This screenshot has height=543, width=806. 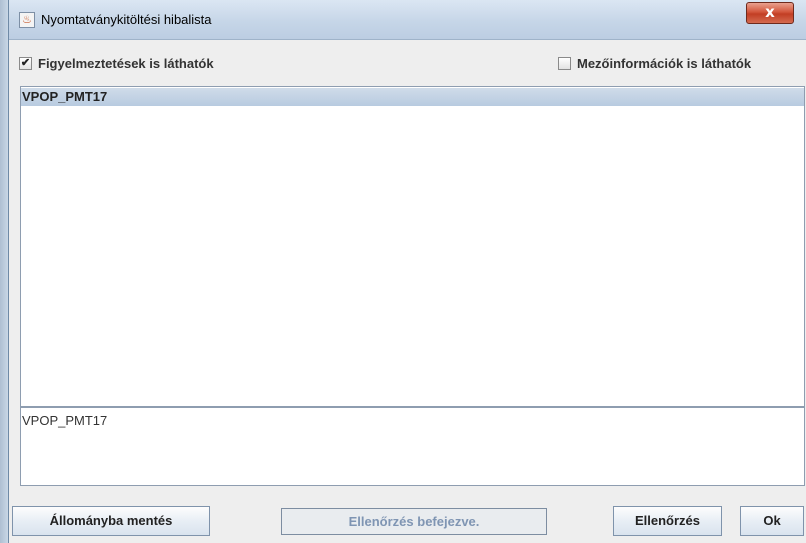 I want to click on warnings-checkbox: ✔, so click(x=25, y=63).